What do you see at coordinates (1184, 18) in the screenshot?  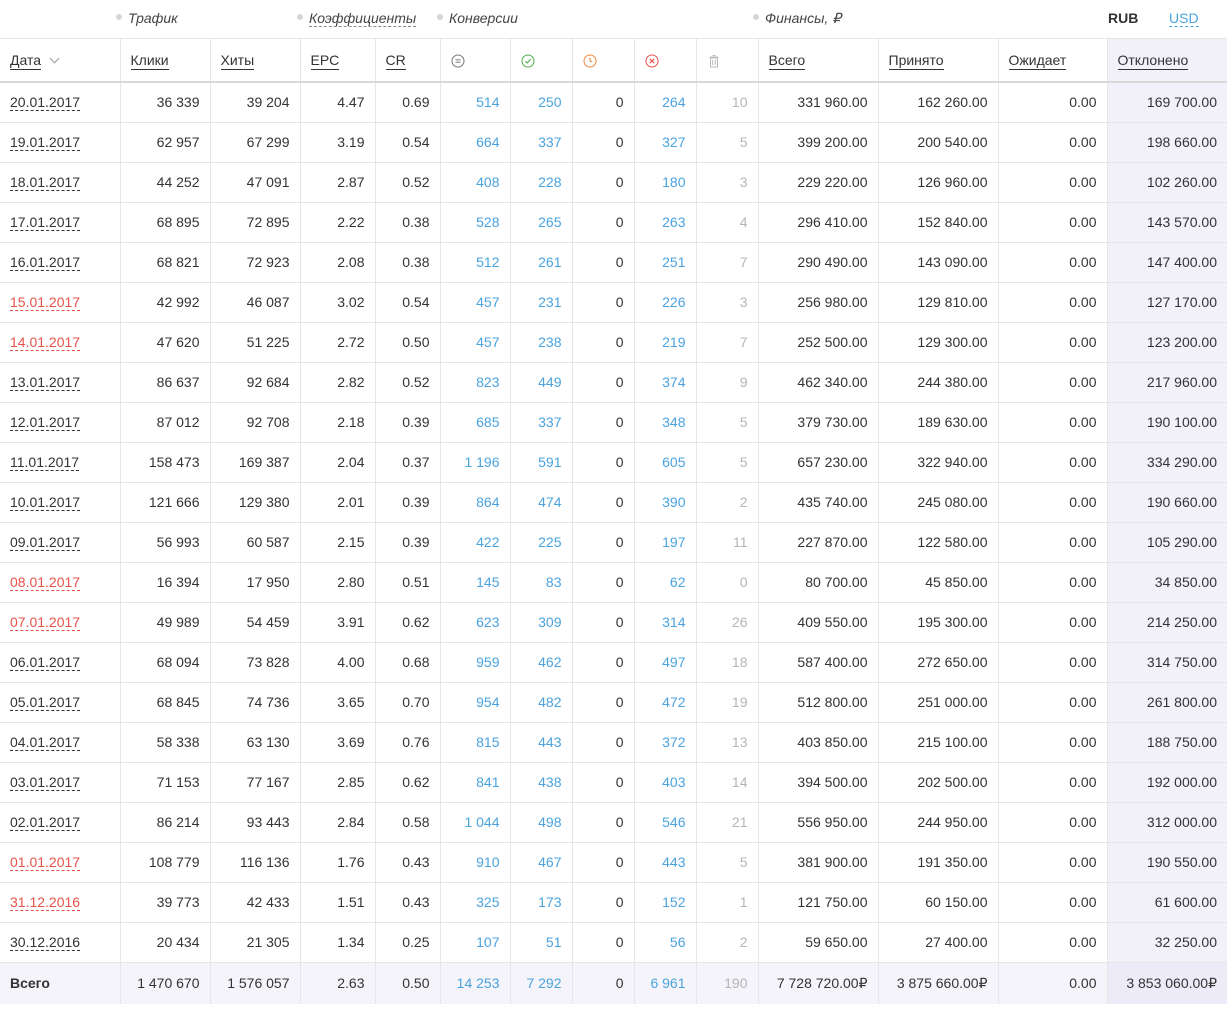 I see `currency-usd-link: USD` at bounding box center [1184, 18].